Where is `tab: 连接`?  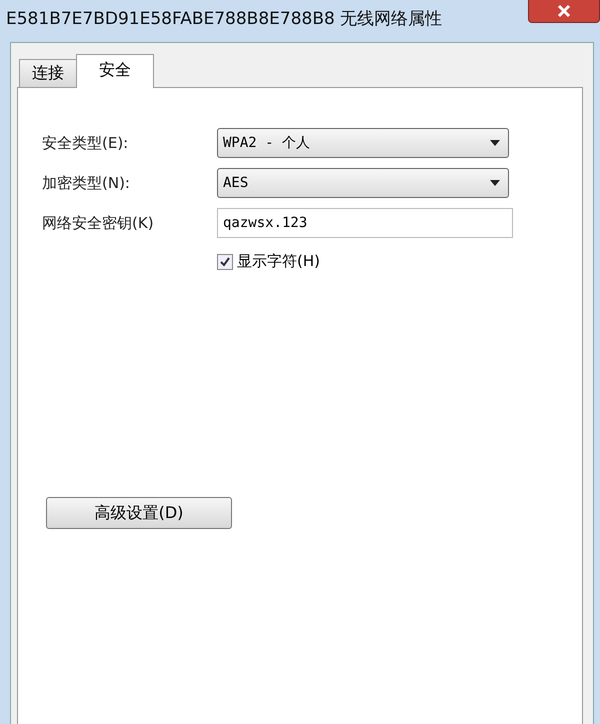 tab: 连接 is located at coordinates (48, 73).